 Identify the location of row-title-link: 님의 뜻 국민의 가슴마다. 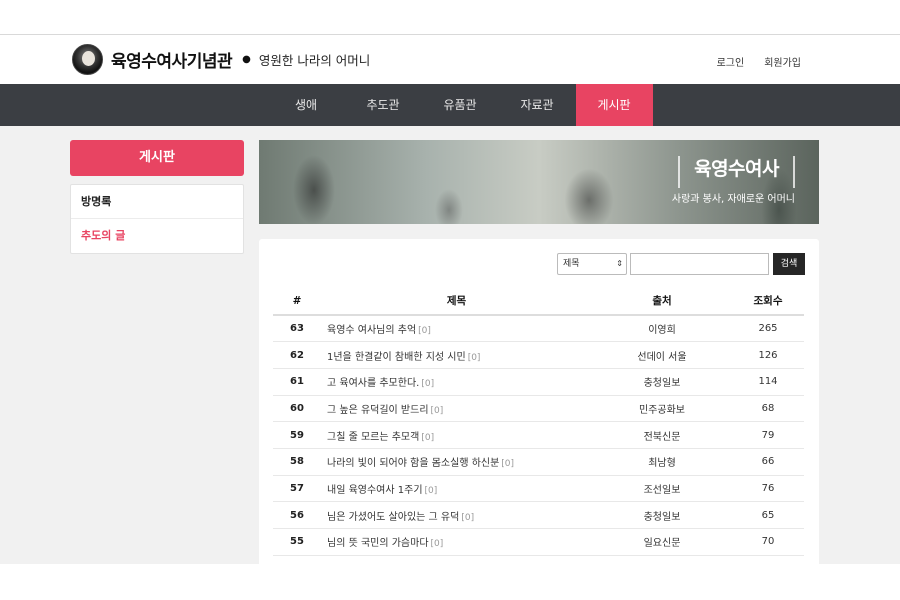
(378, 543).